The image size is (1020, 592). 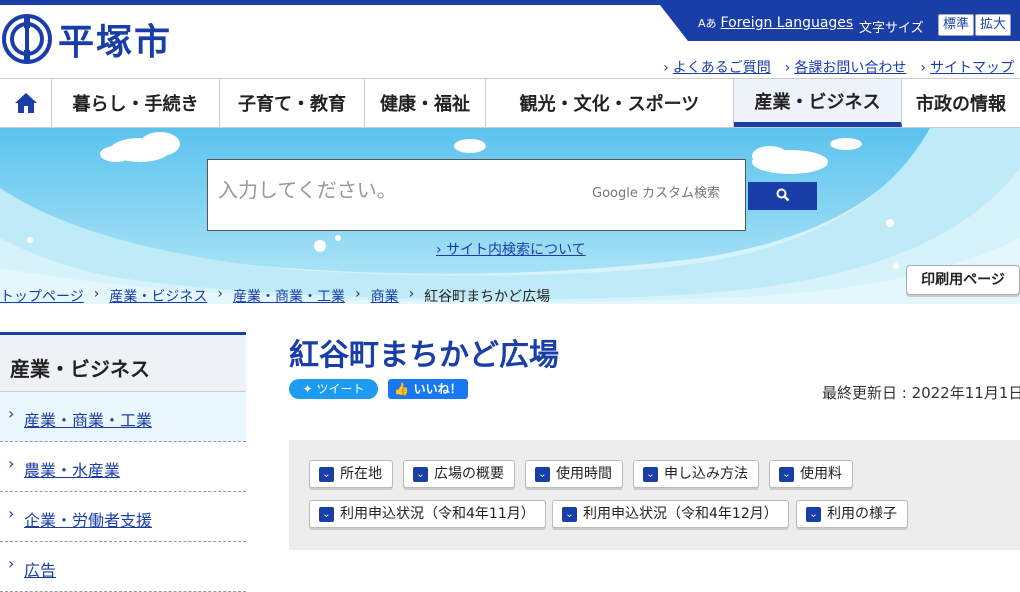 What do you see at coordinates (402, 389) in the screenshot?
I see `thumbs-up-icon: 👍` at bounding box center [402, 389].